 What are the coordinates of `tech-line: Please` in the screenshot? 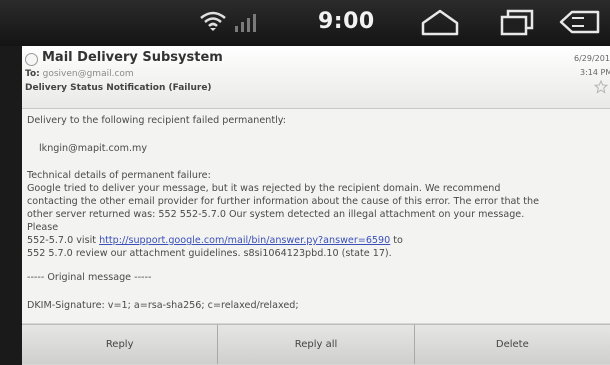 It's located at (43, 227).